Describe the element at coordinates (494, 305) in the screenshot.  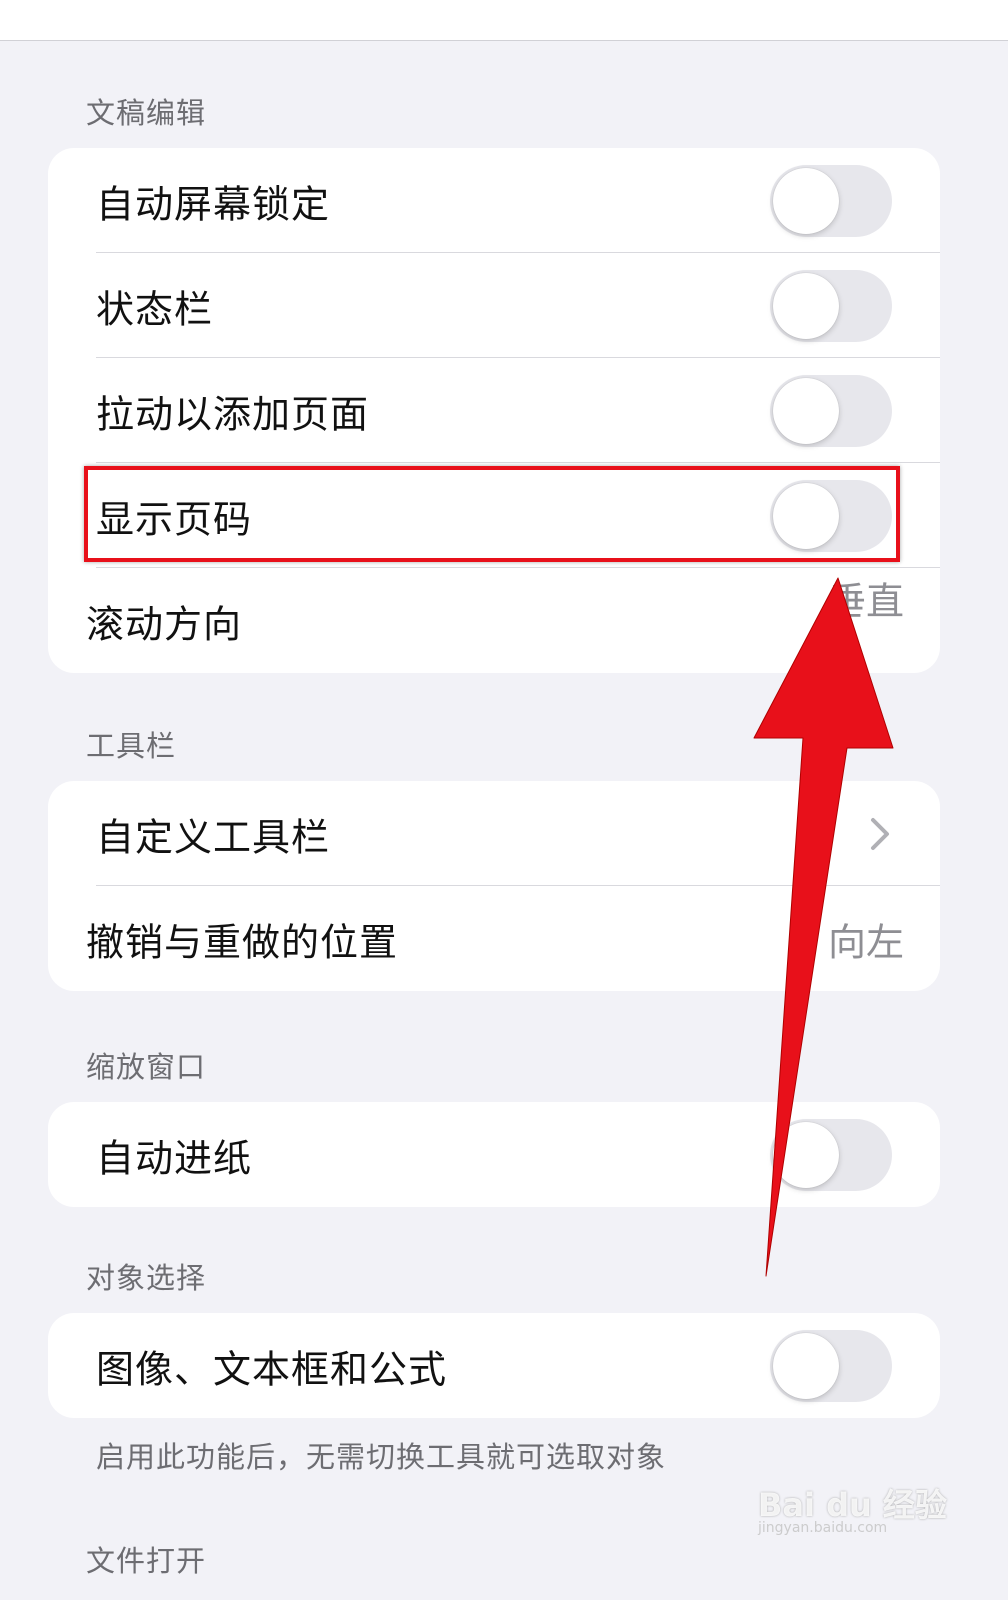
I see `row-status-bar: 状态栏` at that location.